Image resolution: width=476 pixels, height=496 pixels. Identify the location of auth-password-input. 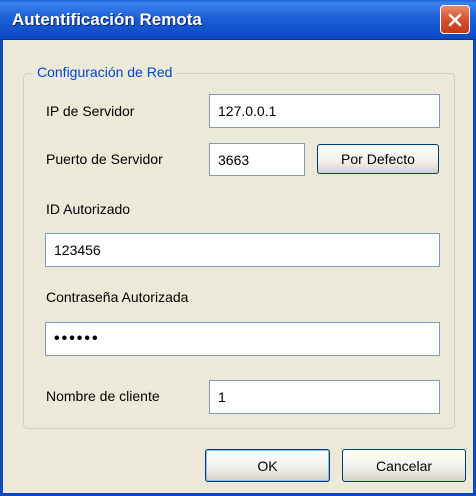
(242, 339).